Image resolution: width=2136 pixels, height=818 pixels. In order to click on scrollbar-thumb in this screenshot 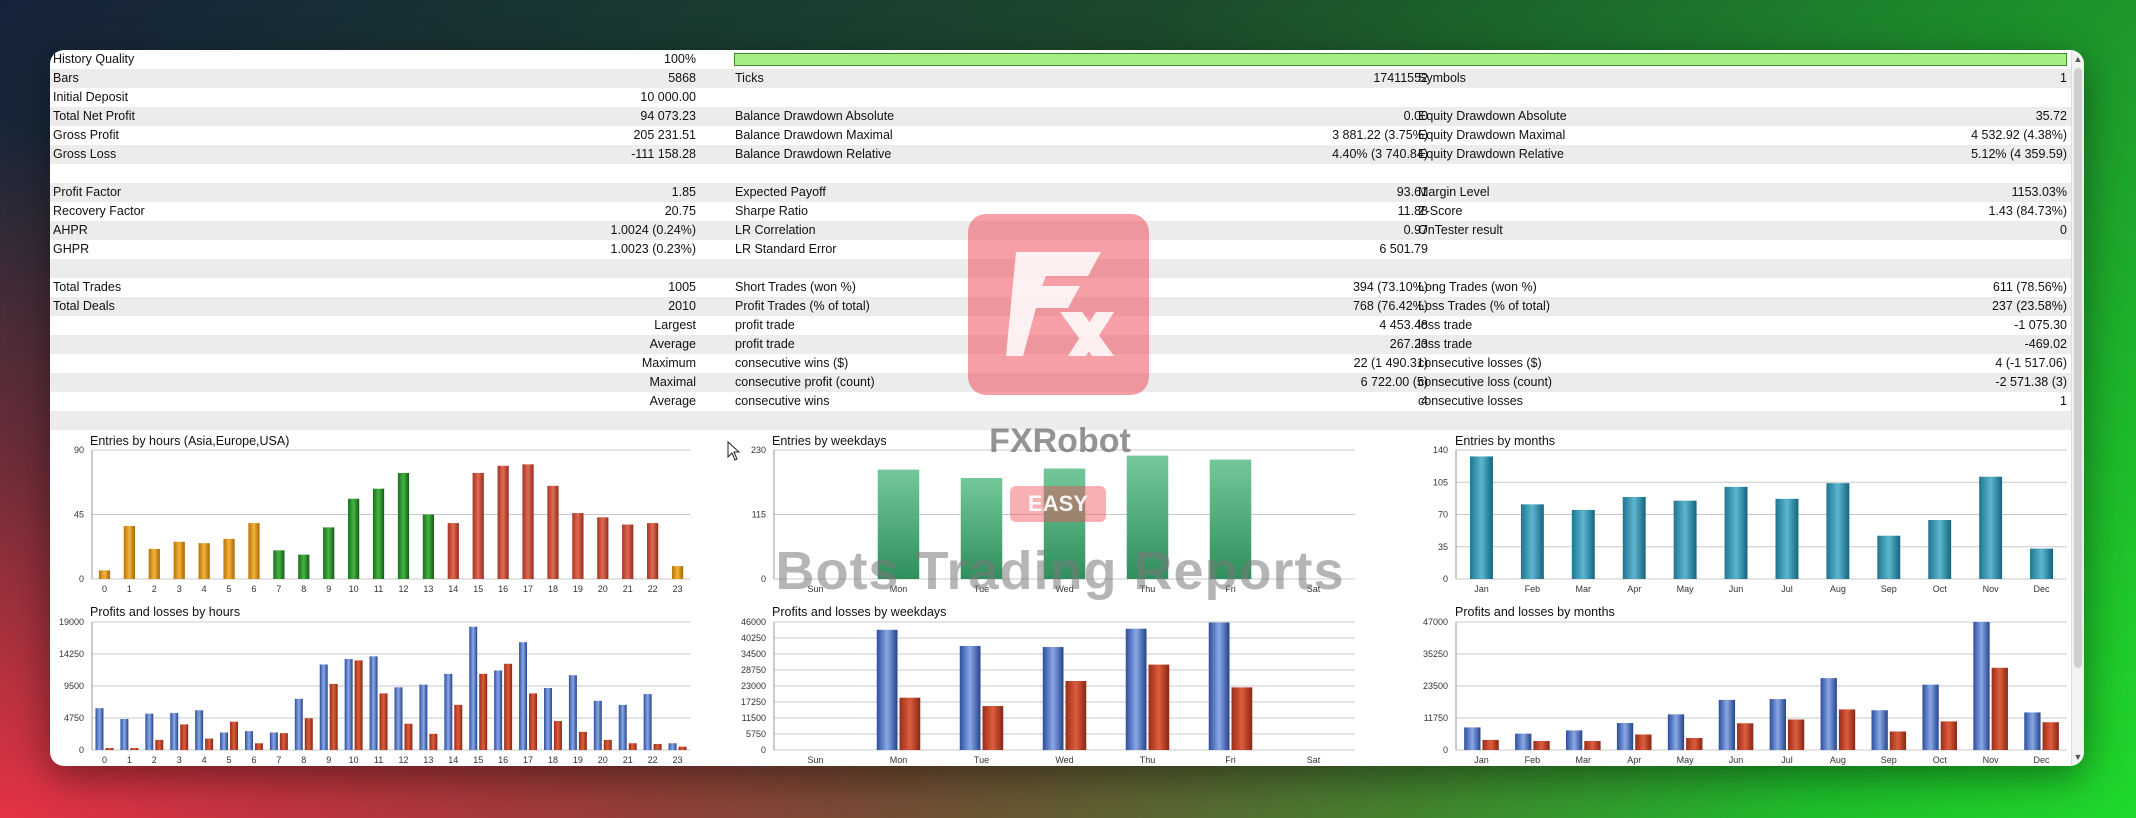, I will do `click(2078, 368)`.